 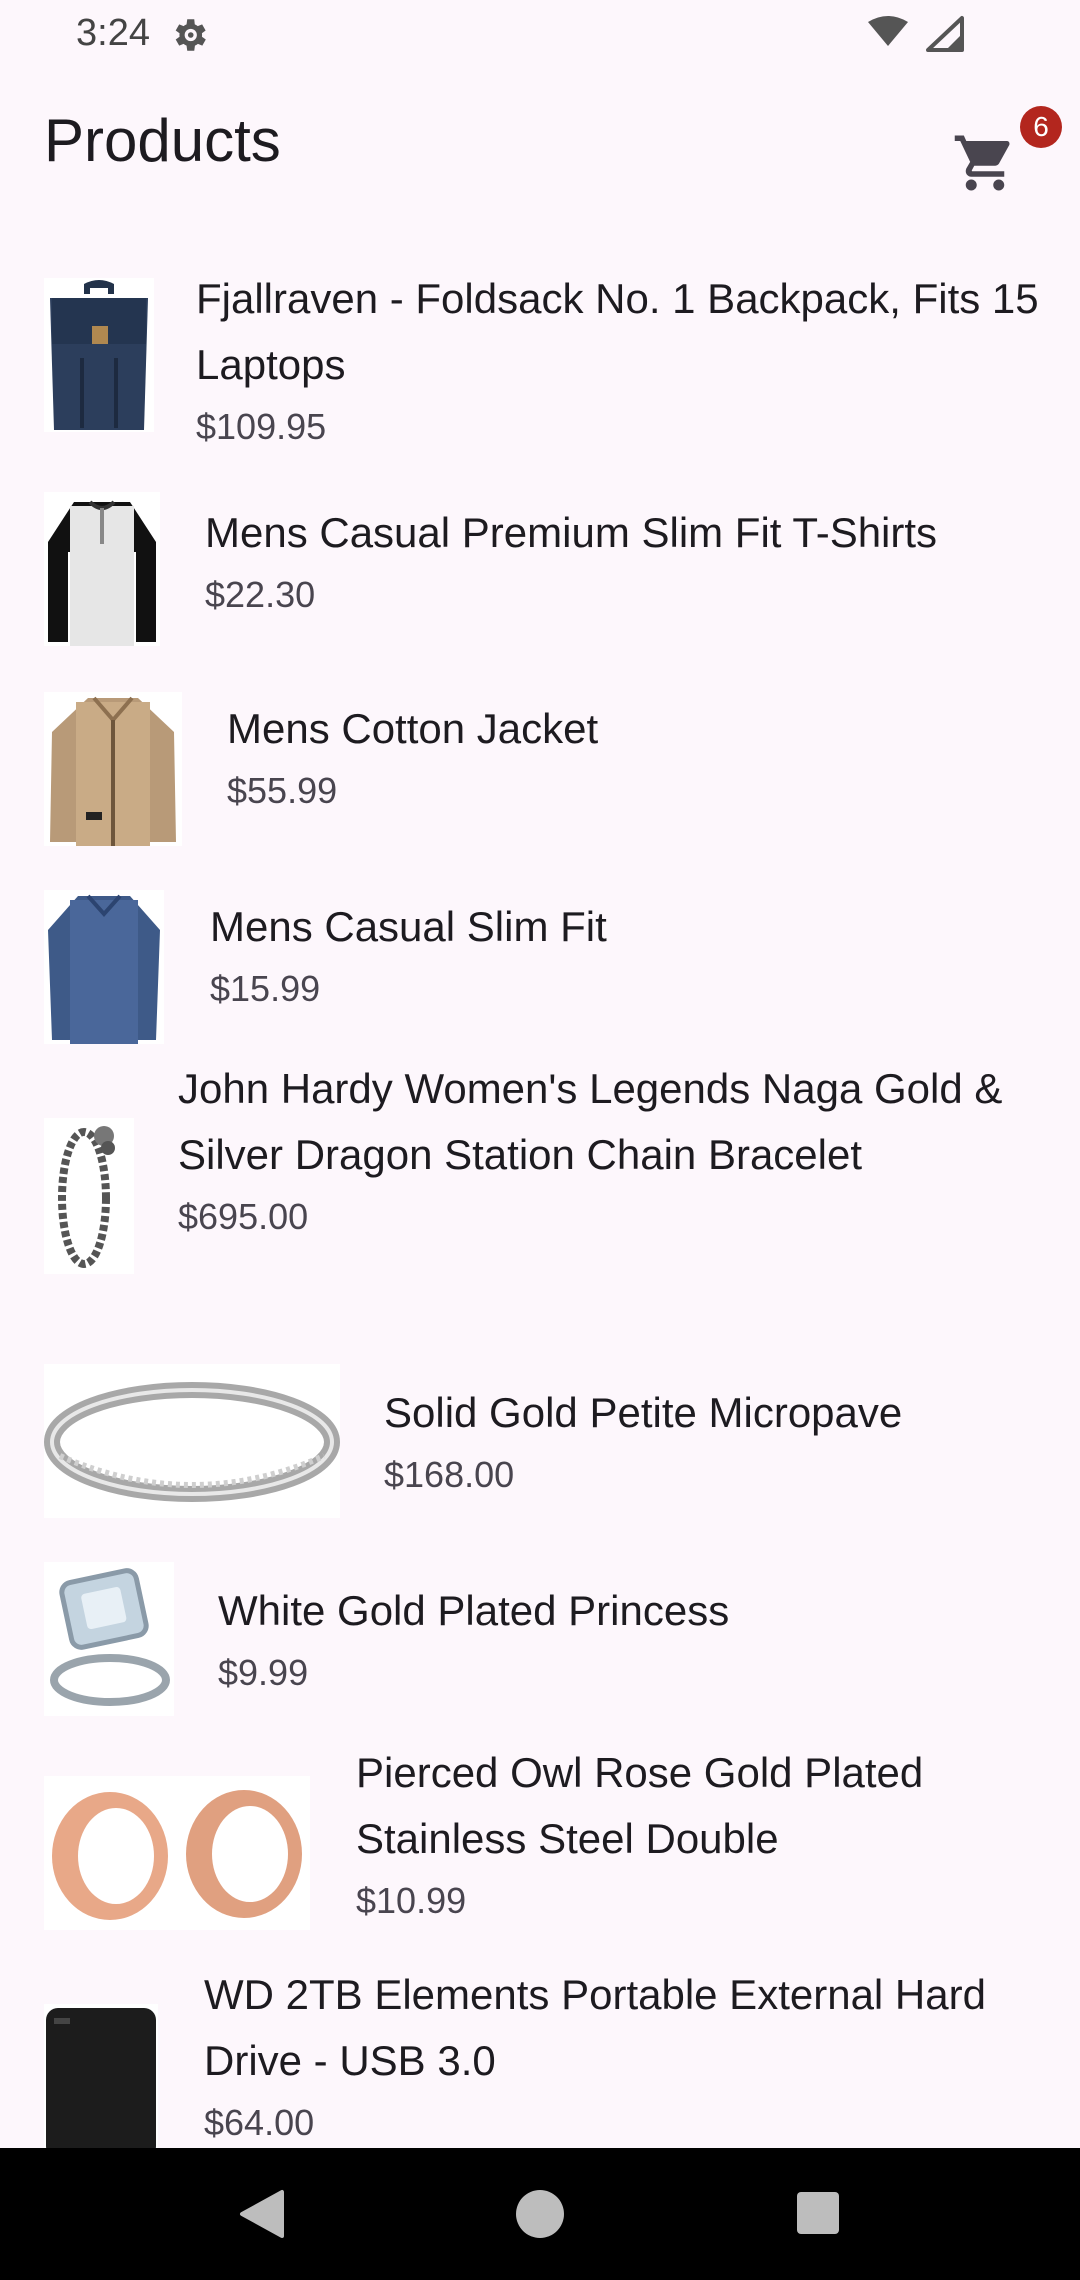 I want to click on product-image-backpack, so click(x=99, y=355).